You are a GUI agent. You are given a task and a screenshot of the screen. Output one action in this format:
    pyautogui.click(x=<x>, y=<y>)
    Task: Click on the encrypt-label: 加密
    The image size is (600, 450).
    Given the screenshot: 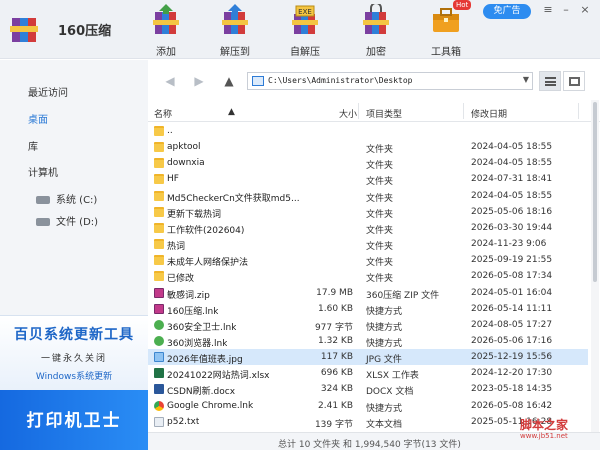 What is the action you would take?
    pyautogui.click(x=376, y=52)
    